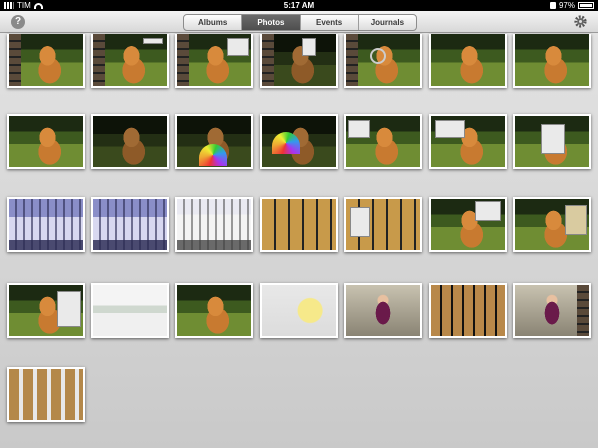  What do you see at coordinates (387, 22) in the screenshot?
I see `tab-journals: Journals` at bounding box center [387, 22].